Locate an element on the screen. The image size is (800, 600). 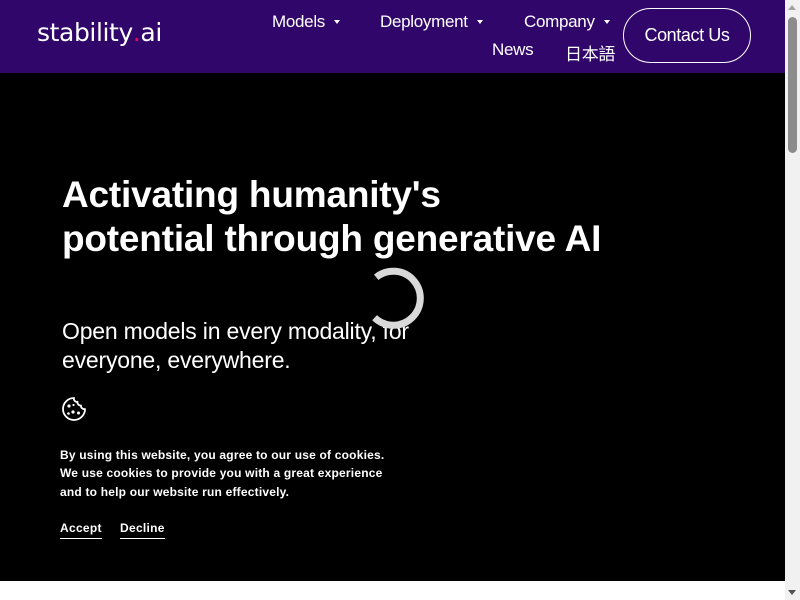
spinner-icon is located at coordinates (398, 298).